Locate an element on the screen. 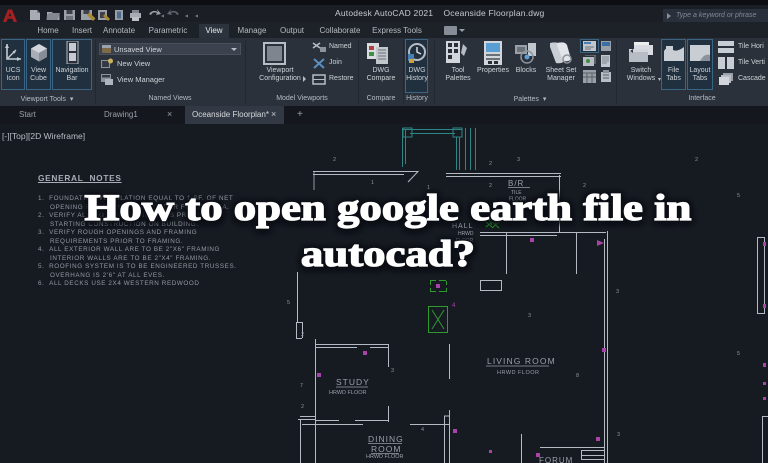  svg-text: ROOM is located at coordinates (386, 449).